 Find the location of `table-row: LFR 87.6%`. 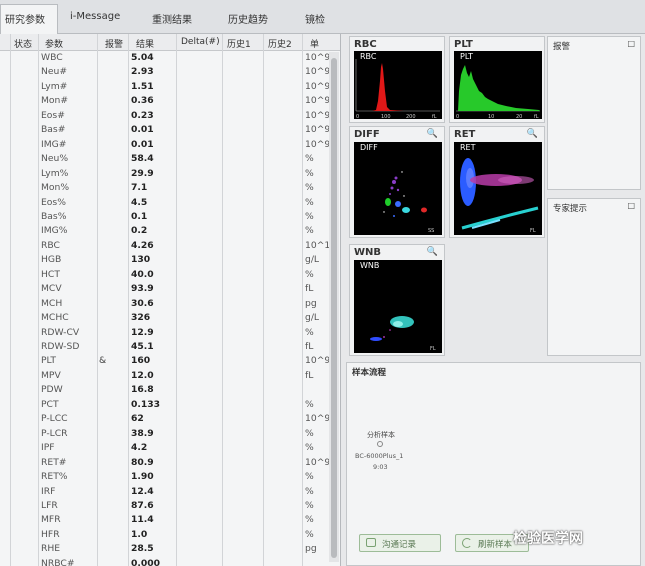

table-row: LFR 87.6% is located at coordinates (165, 506).